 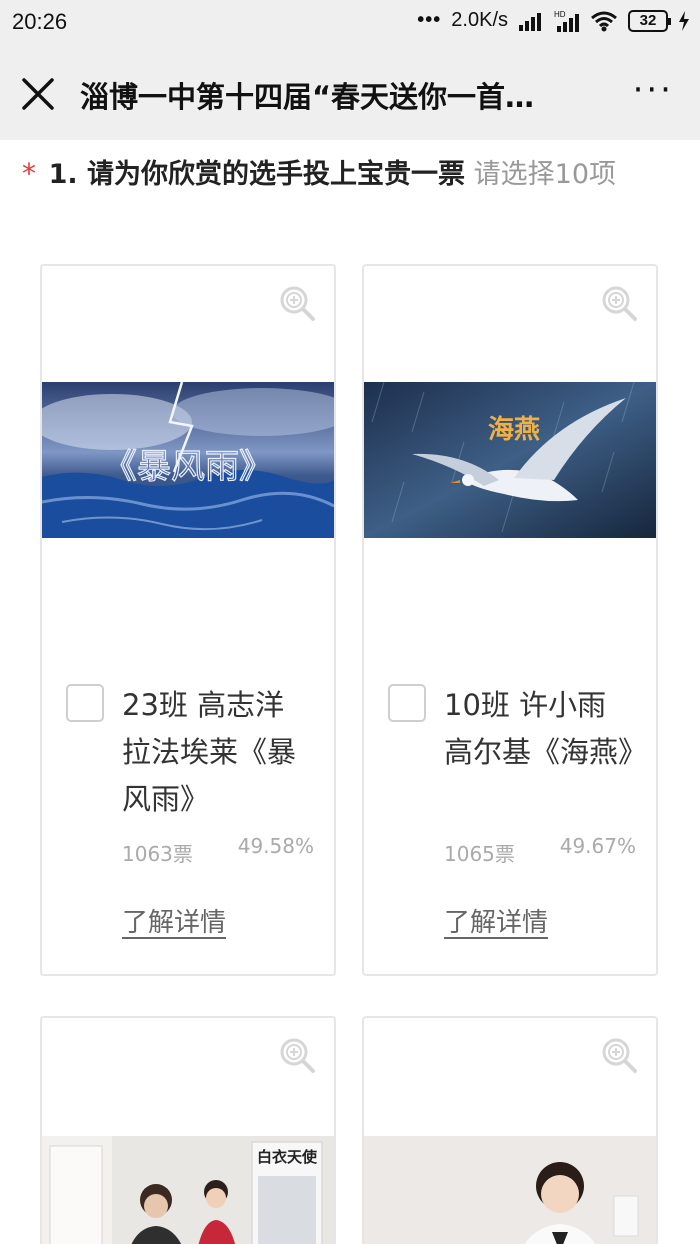 What do you see at coordinates (275, 846) in the screenshot?
I see `vote-percent: 49.58%` at bounding box center [275, 846].